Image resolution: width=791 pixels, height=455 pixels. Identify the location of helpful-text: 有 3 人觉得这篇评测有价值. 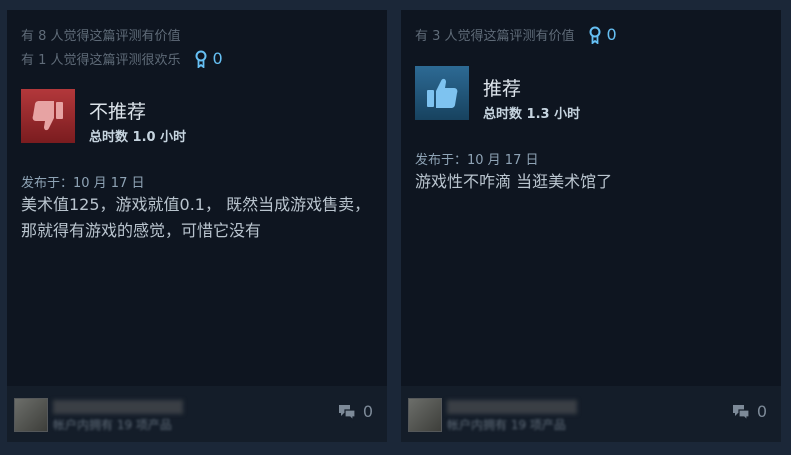
(495, 36).